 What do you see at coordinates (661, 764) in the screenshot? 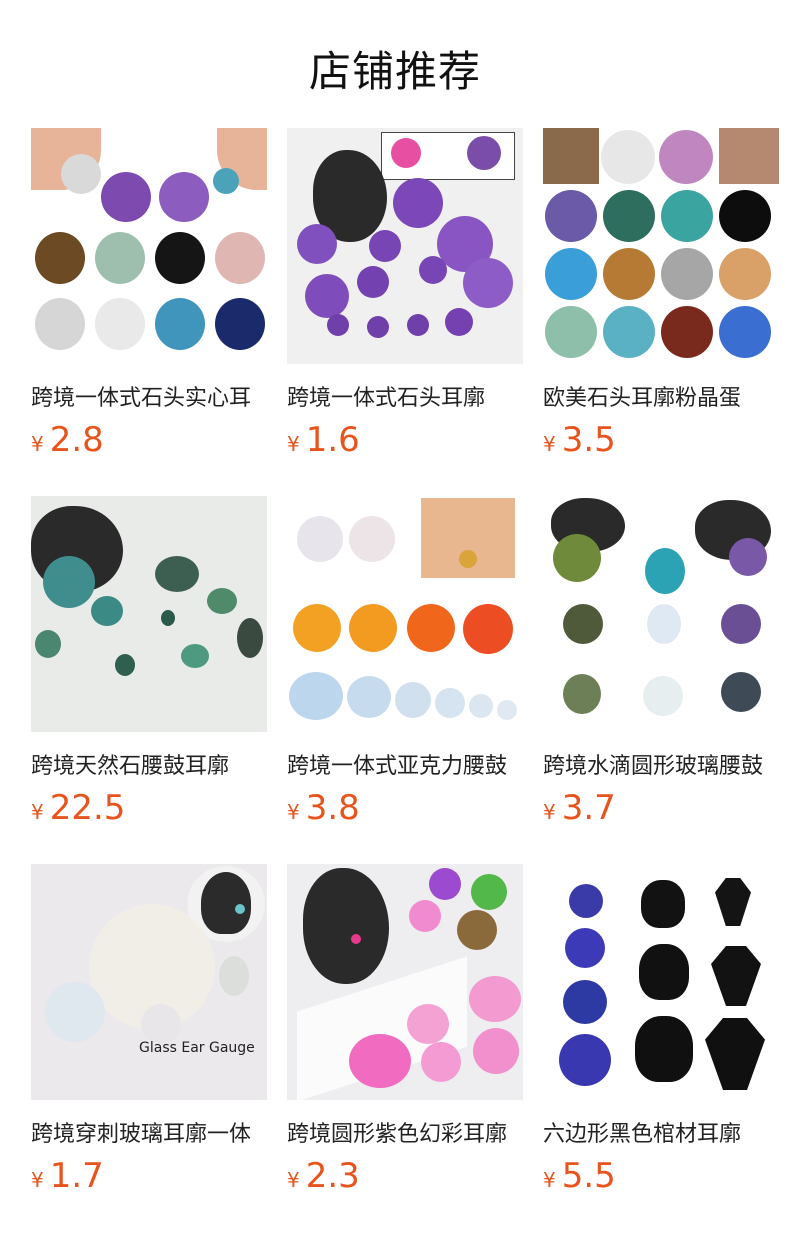
I see `product-name: 跨境水滴圆形玻璃腰鼓` at bounding box center [661, 764].